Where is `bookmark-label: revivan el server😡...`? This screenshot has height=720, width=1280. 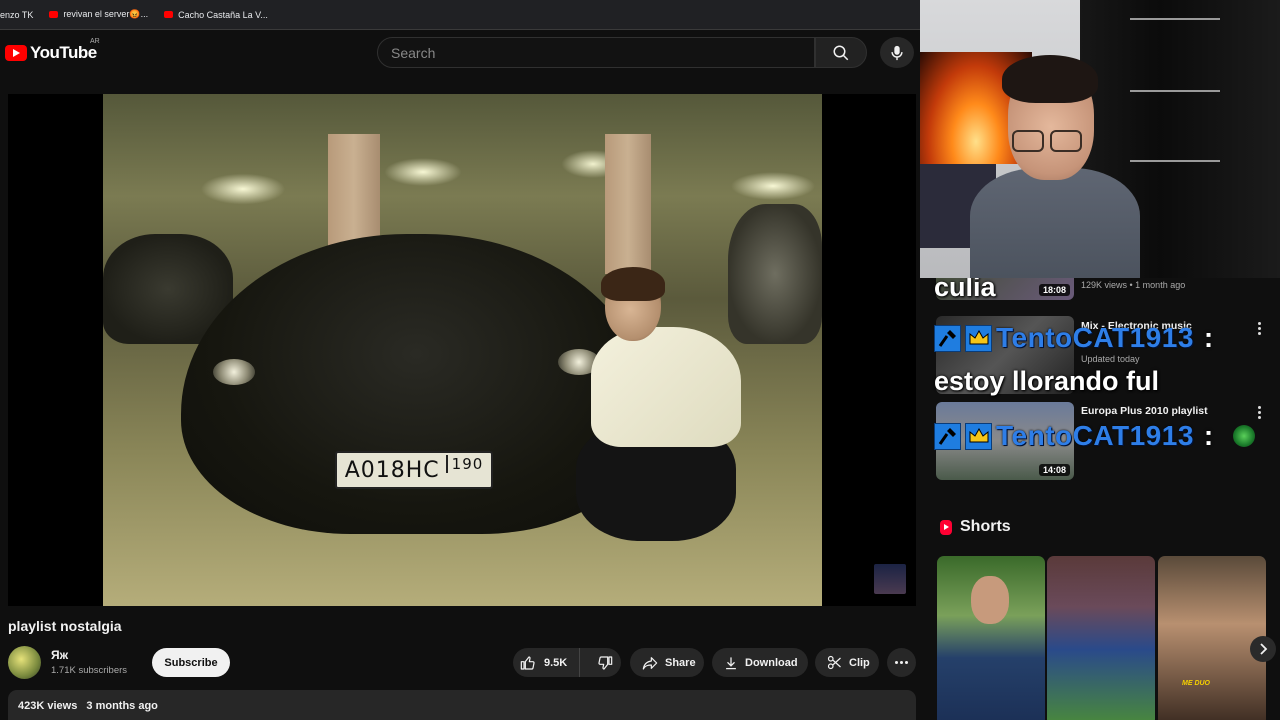 bookmark-label: revivan el server😡... is located at coordinates (106, 14).